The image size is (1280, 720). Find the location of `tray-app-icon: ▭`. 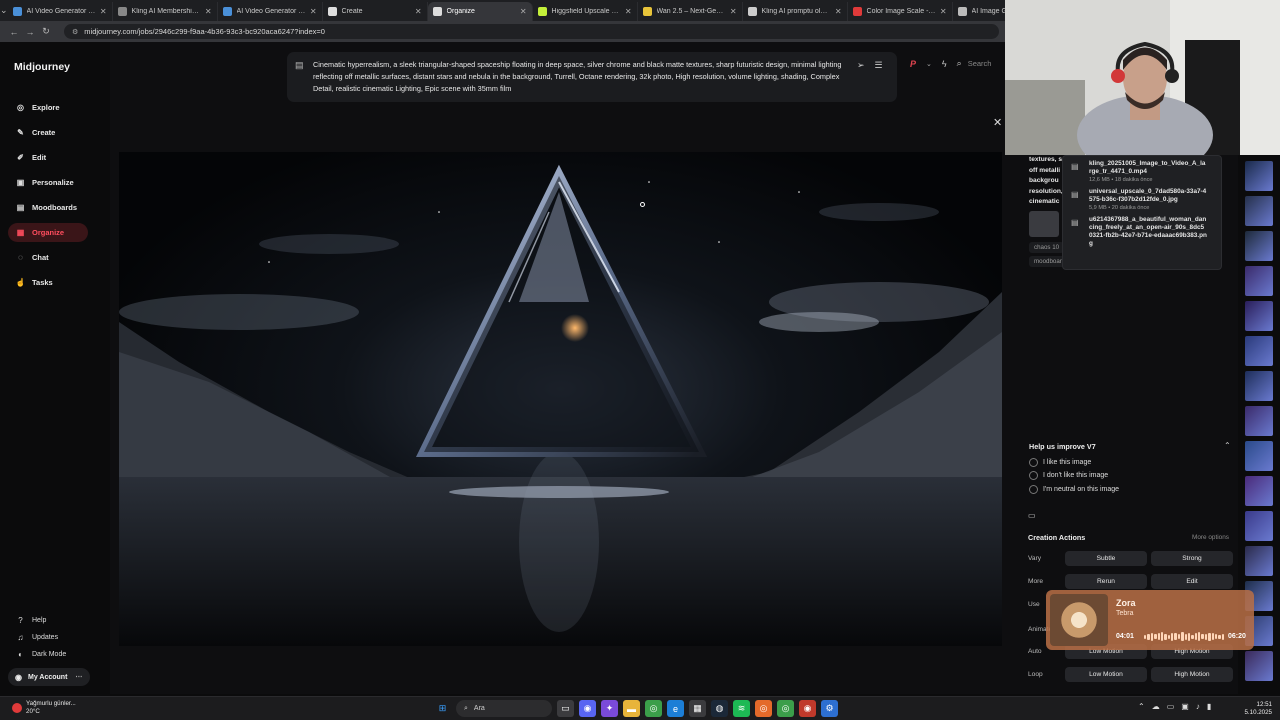

tray-app-icon: ▭ is located at coordinates (1171, 706).